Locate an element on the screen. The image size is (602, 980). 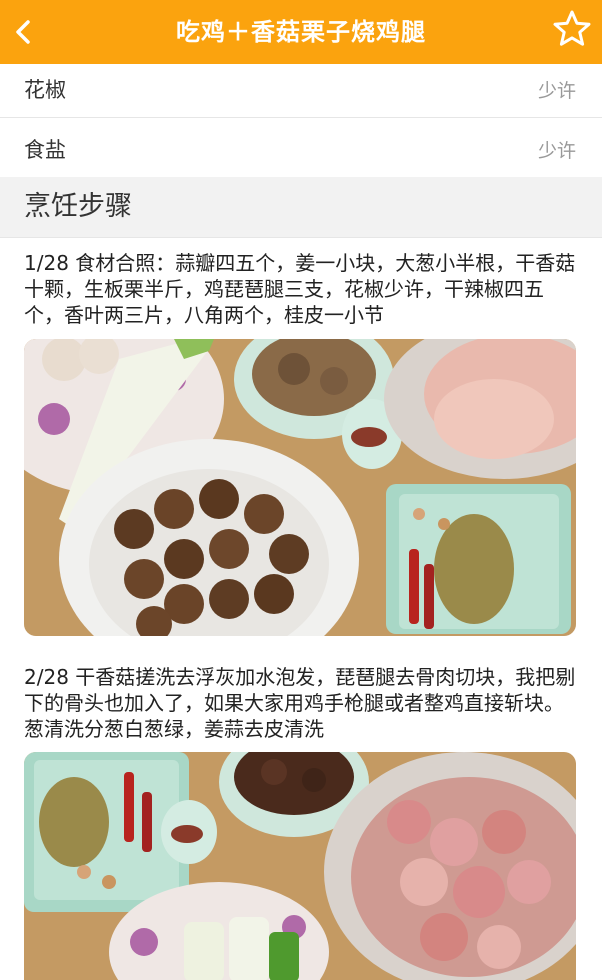
ingredient-row: 食盐 少许 is located at coordinates (301, 147).